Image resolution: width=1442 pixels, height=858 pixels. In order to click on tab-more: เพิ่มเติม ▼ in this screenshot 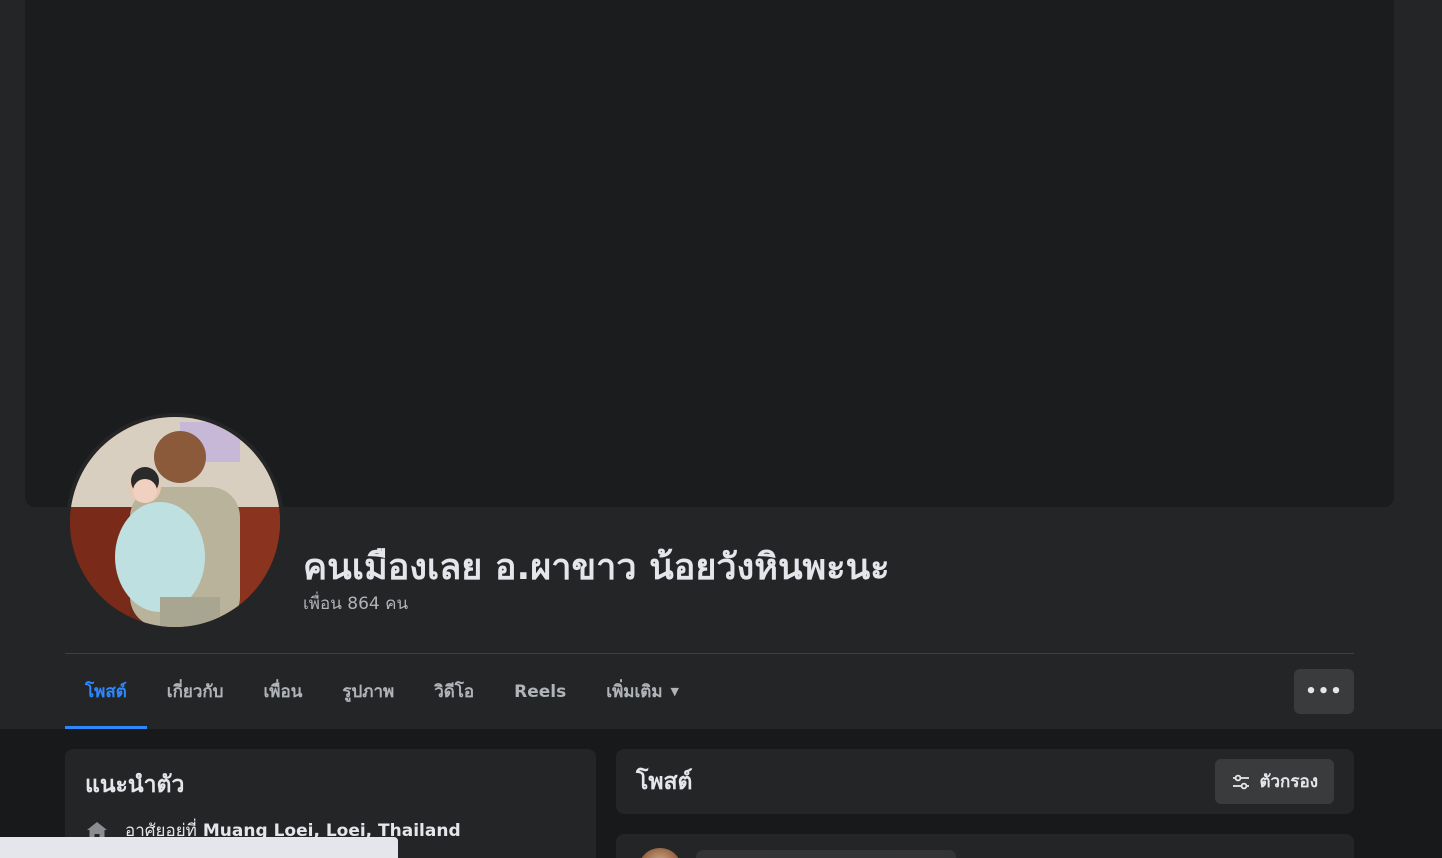, I will do `click(642, 691)`.